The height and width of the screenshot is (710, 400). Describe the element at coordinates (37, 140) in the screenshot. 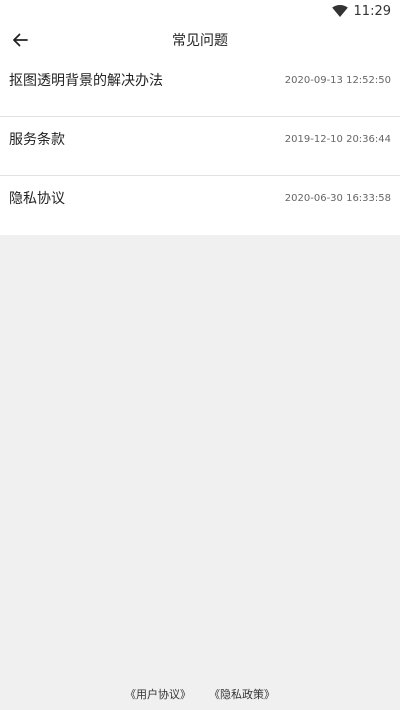

I see `faq-item-title: 服务条款` at that location.